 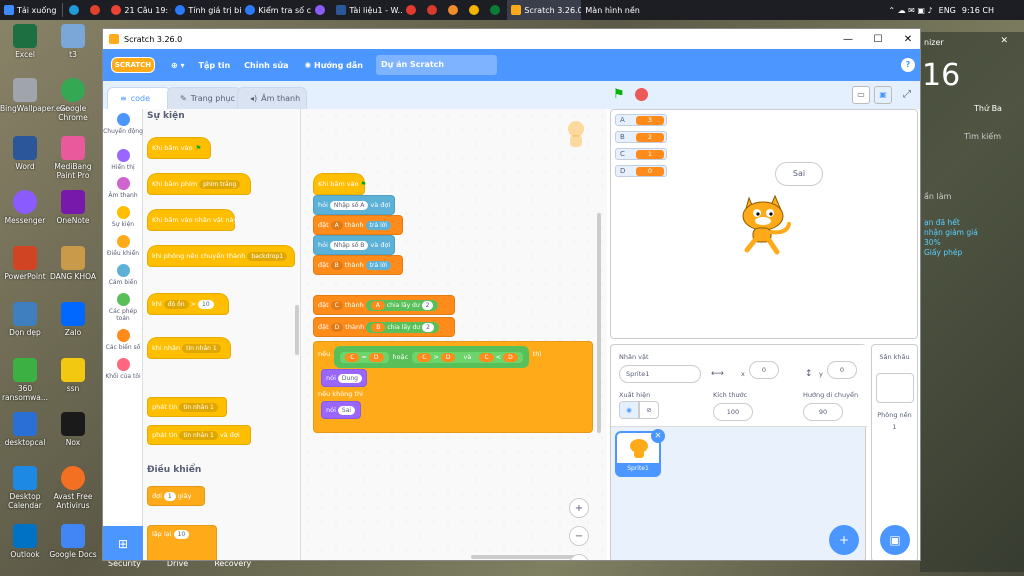 I want to click on desktop-icon: Avast Free Antivirus, so click(x=73, y=488).